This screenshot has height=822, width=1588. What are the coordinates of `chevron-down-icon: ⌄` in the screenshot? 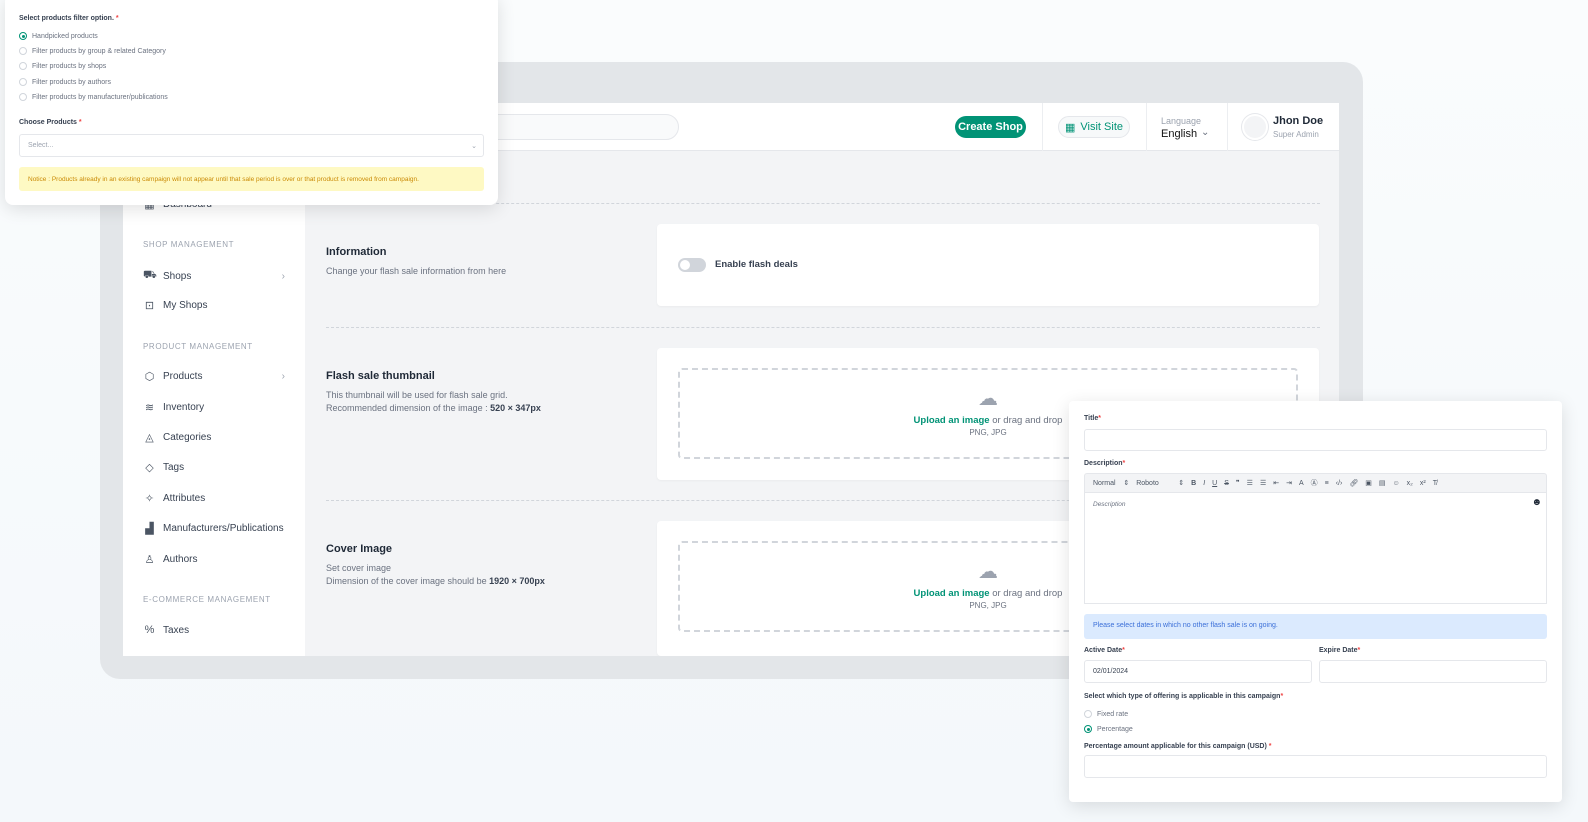 It's located at (1205, 132).